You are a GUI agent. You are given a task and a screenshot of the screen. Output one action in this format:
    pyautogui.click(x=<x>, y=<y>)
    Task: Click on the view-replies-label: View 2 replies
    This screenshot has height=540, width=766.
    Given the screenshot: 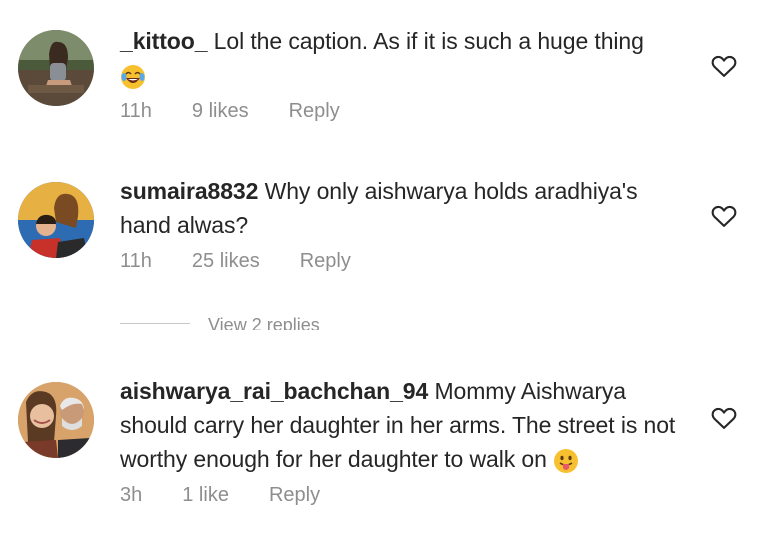 What is the action you would take?
    pyautogui.click(x=264, y=322)
    